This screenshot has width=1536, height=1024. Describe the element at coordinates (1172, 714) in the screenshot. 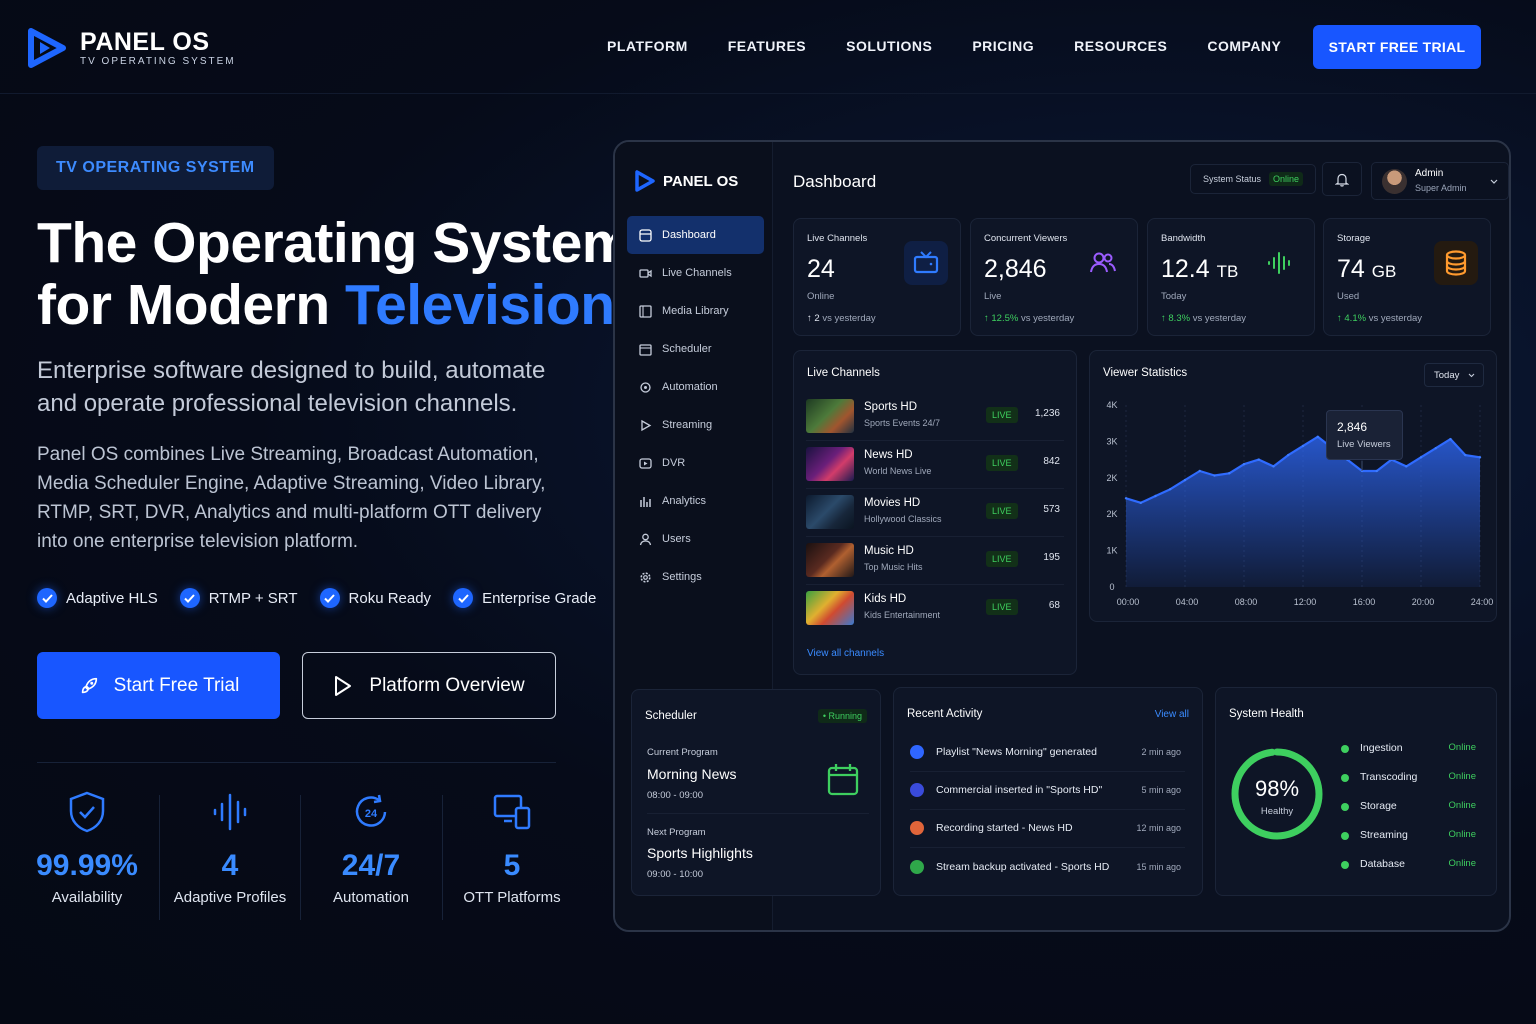

I see `view-all-activity-link: View all` at that location.